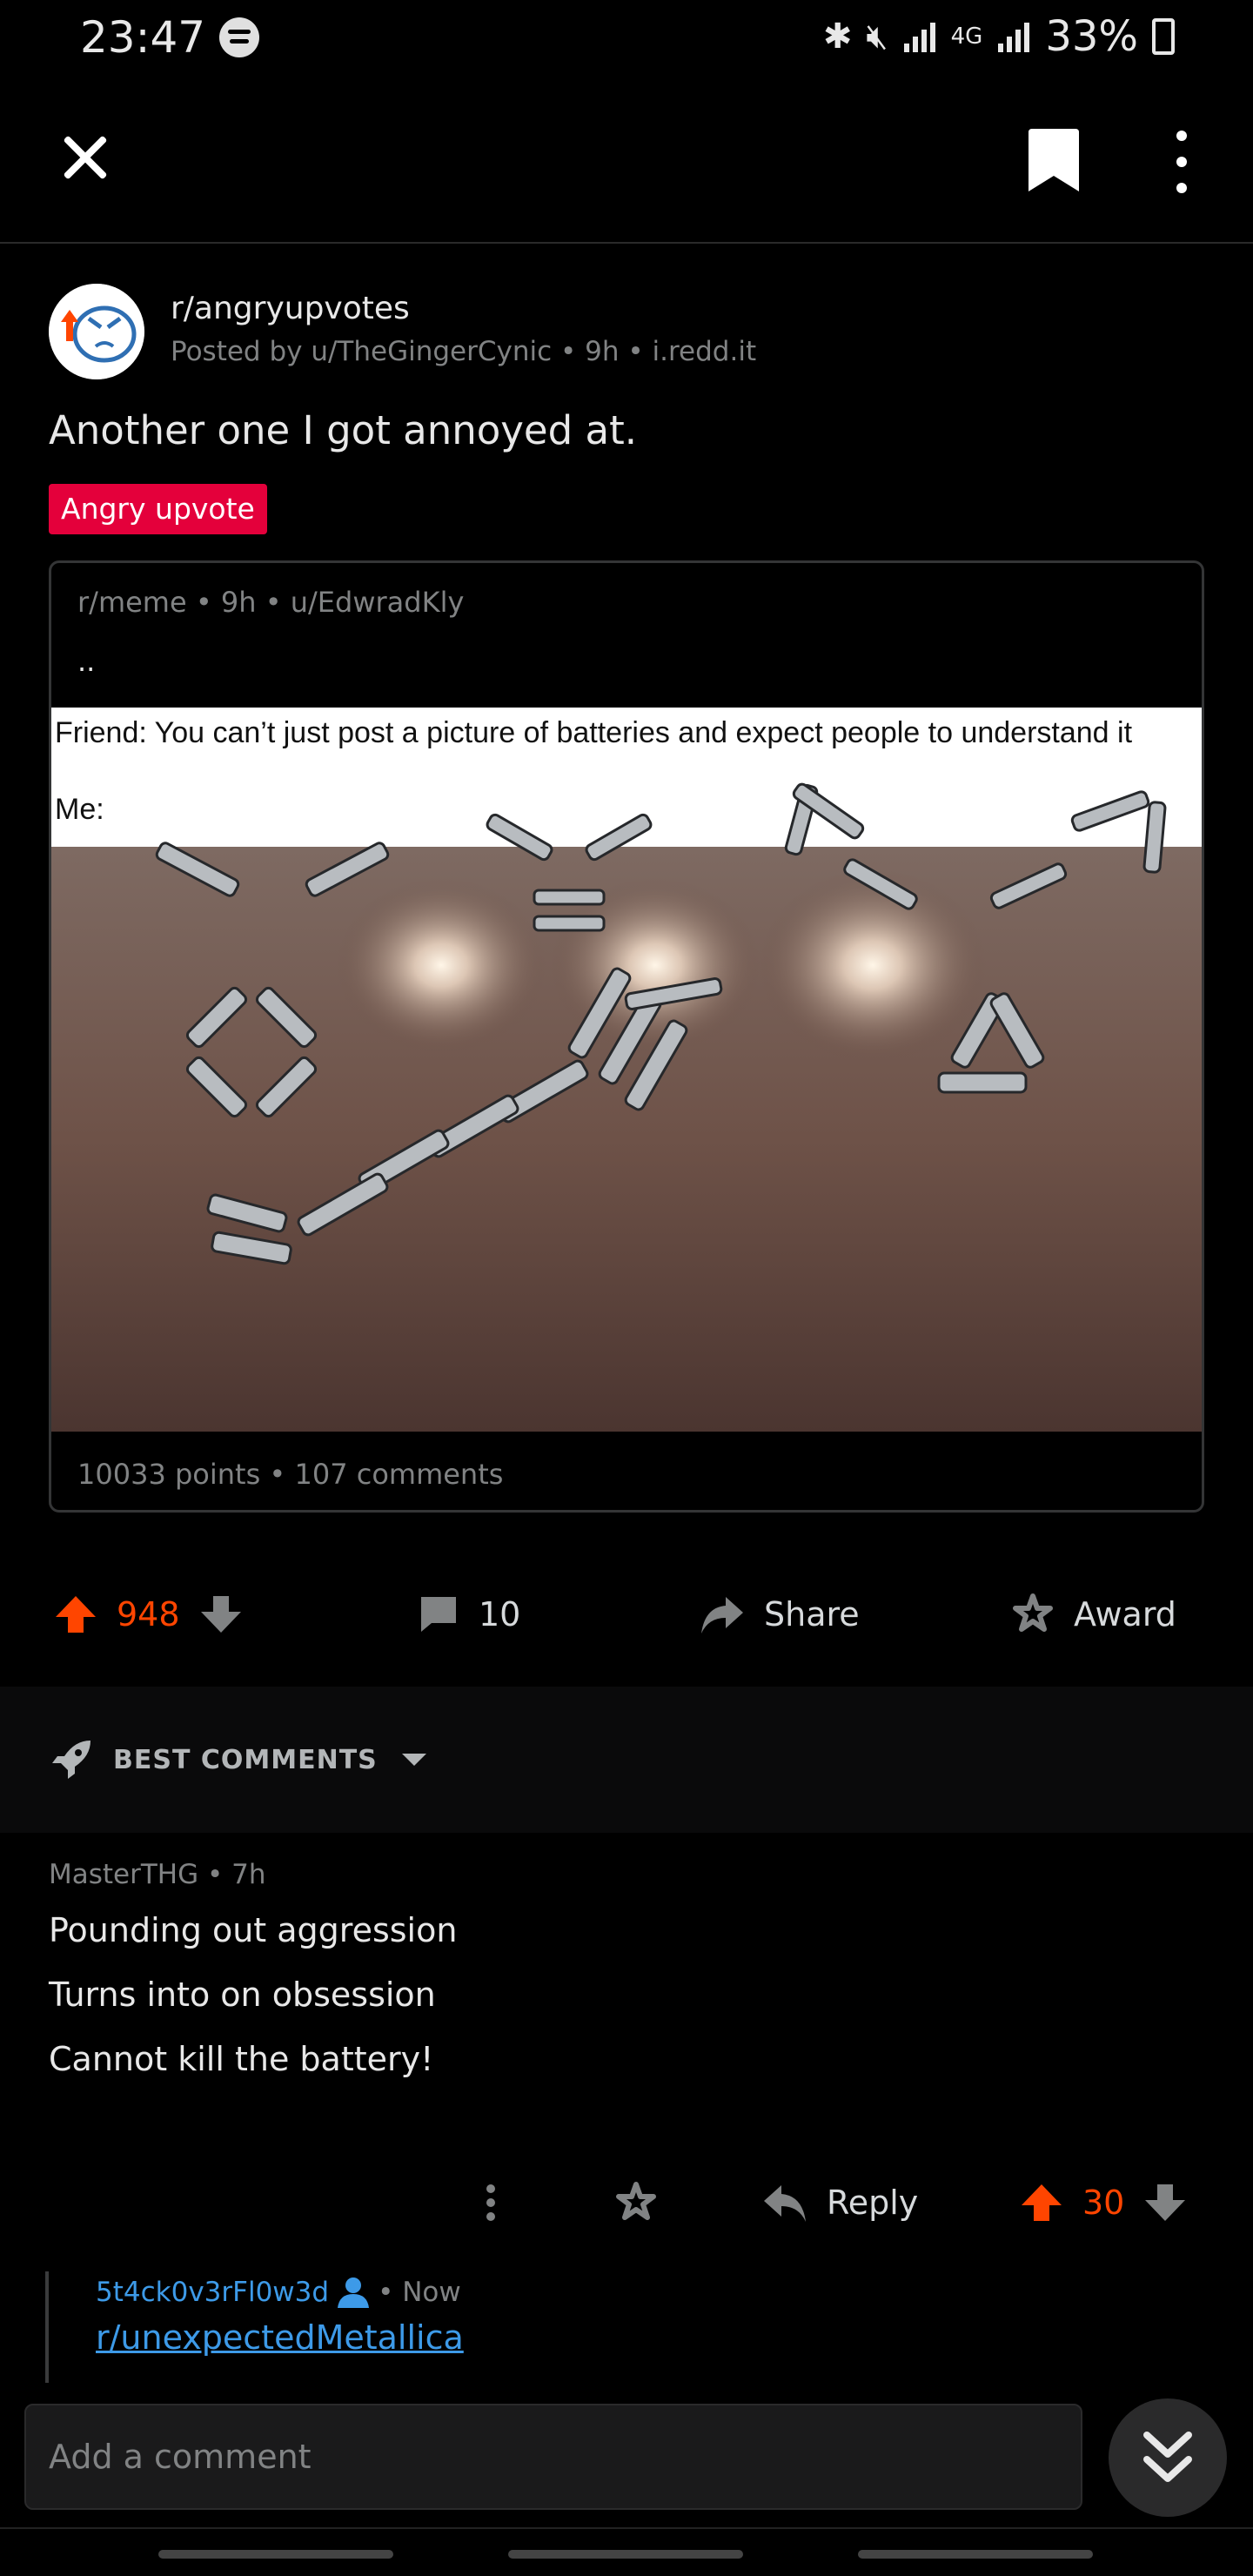  I want to click on status-icons: ✱ 🔇︎ 4G 33%, so click(999, 37).